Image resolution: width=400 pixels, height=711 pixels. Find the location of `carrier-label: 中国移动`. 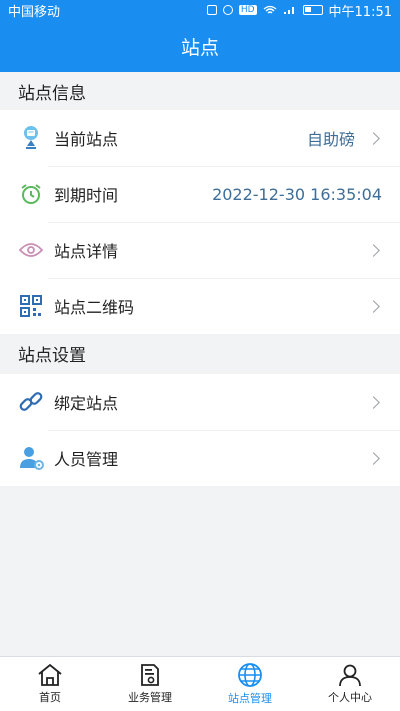

carrier-label: 中国移动 is located at coordinates (34, 12).